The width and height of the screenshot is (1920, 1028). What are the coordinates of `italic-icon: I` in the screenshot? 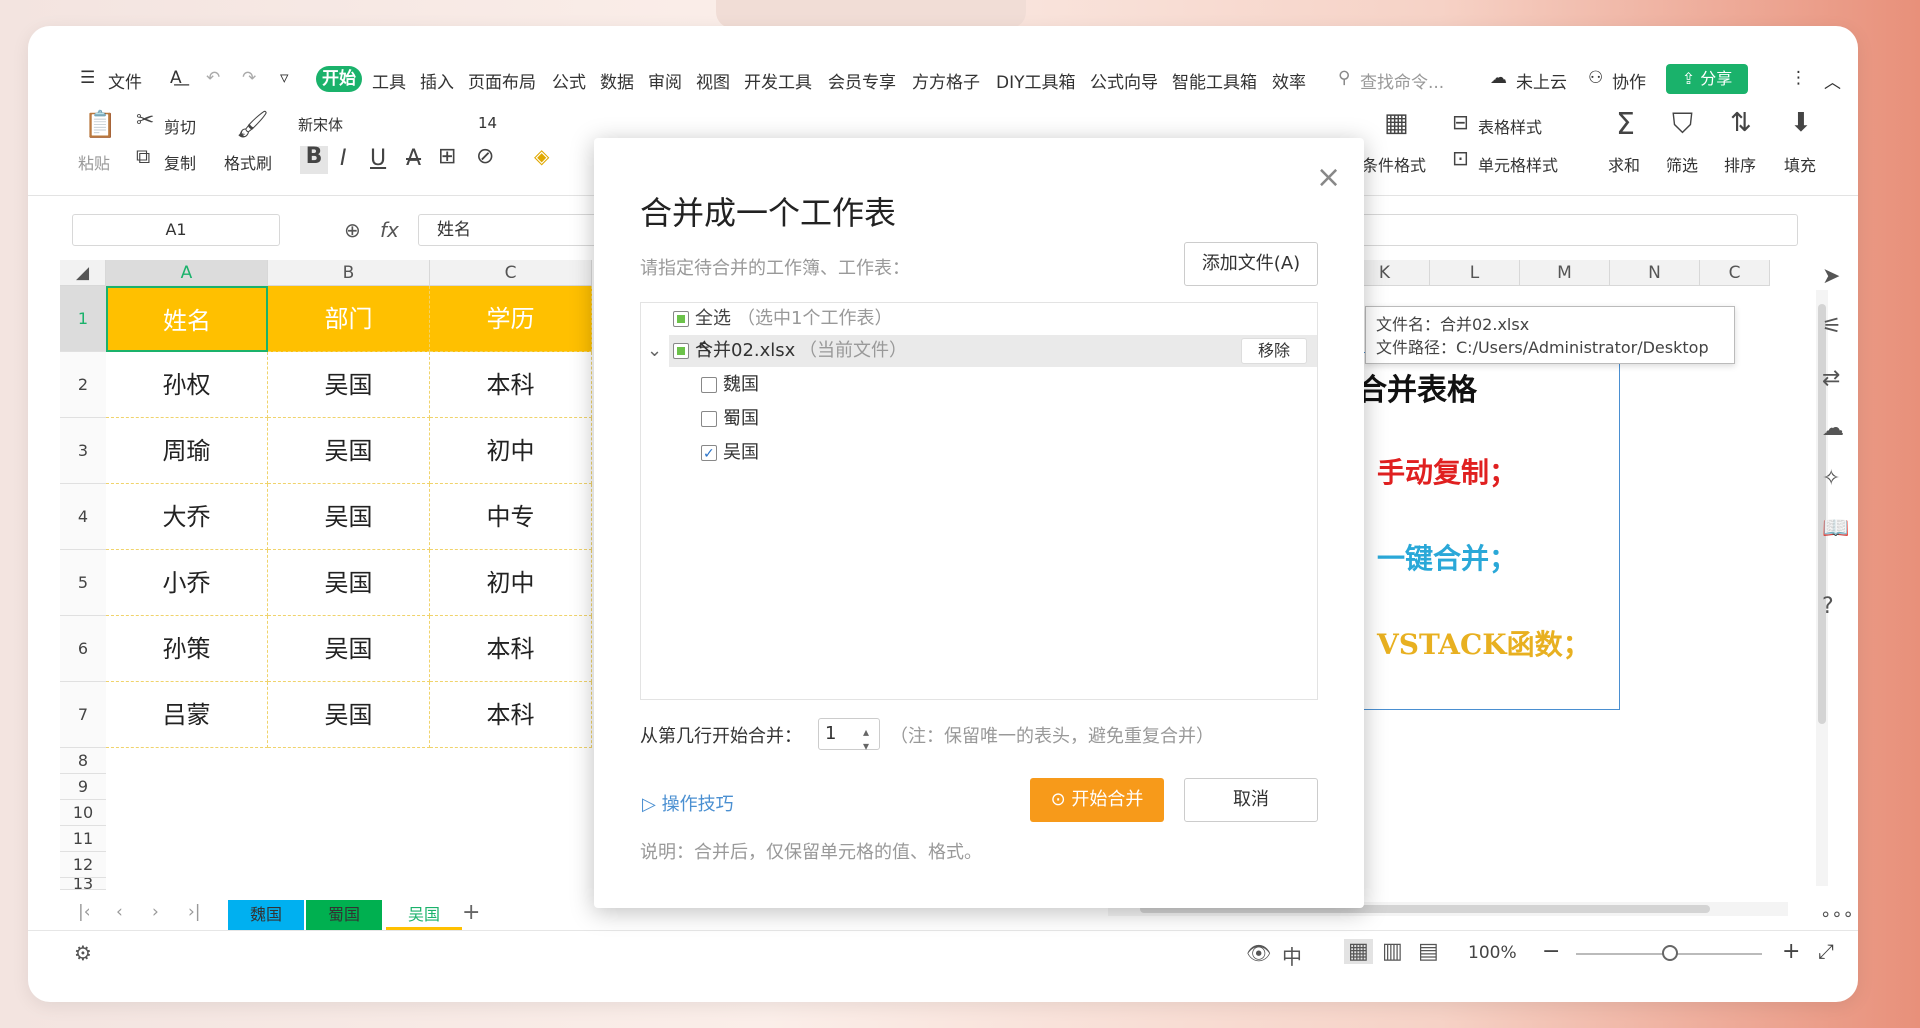 It's located at (343, 159).